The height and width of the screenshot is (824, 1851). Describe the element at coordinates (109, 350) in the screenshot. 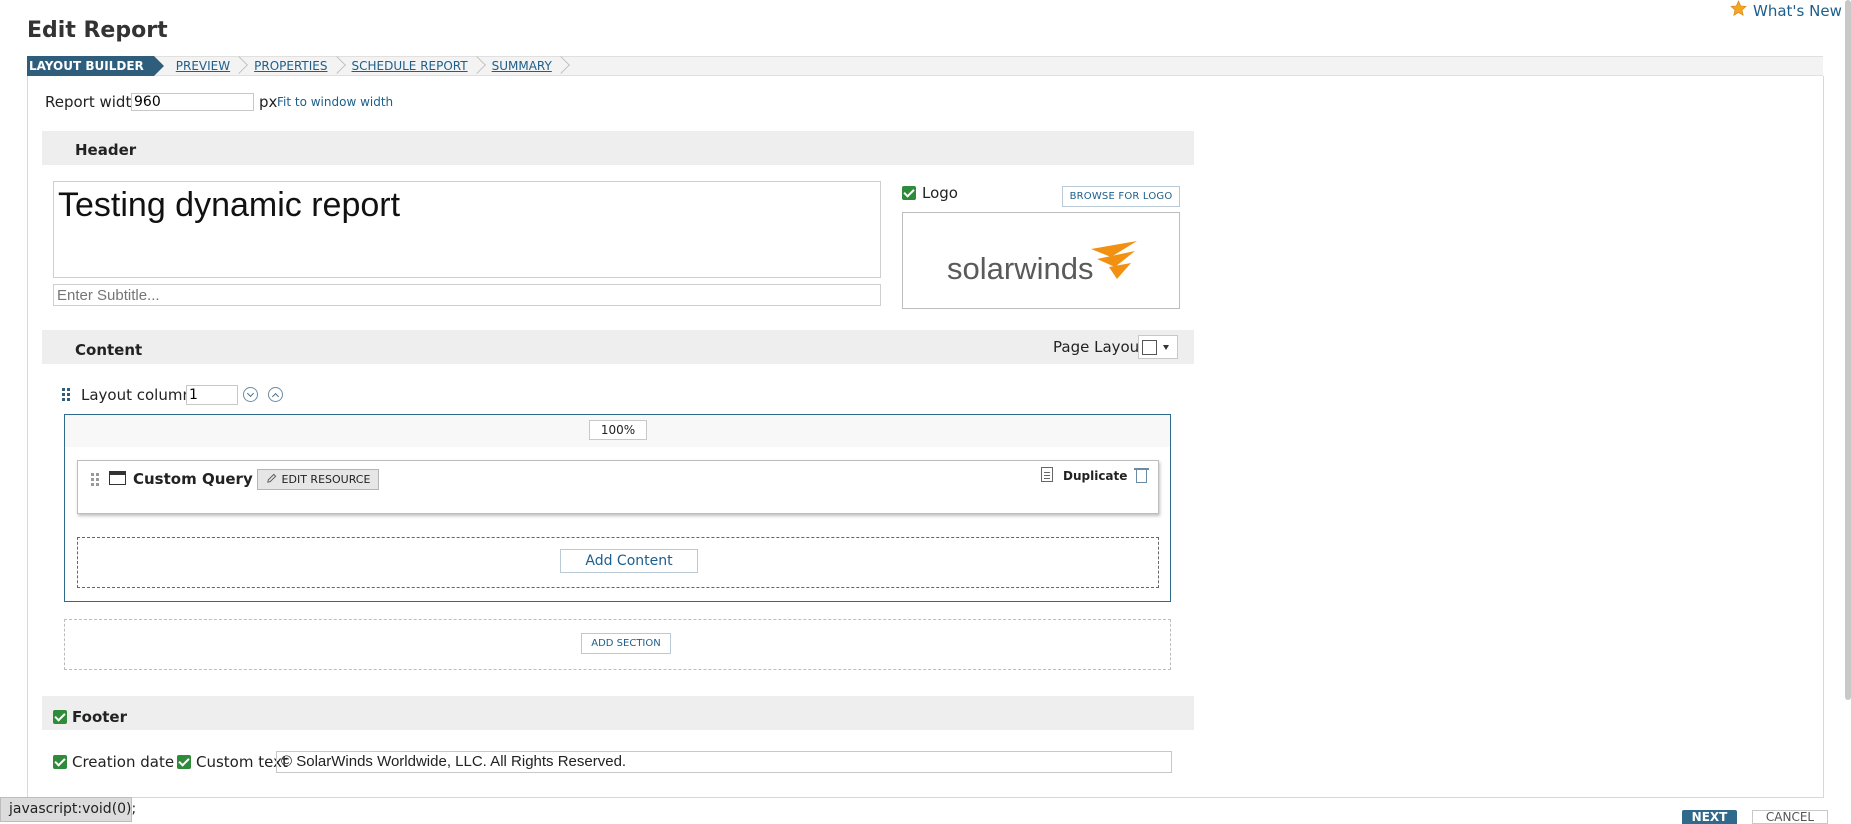

I see `content-section-title: Content` at that location.